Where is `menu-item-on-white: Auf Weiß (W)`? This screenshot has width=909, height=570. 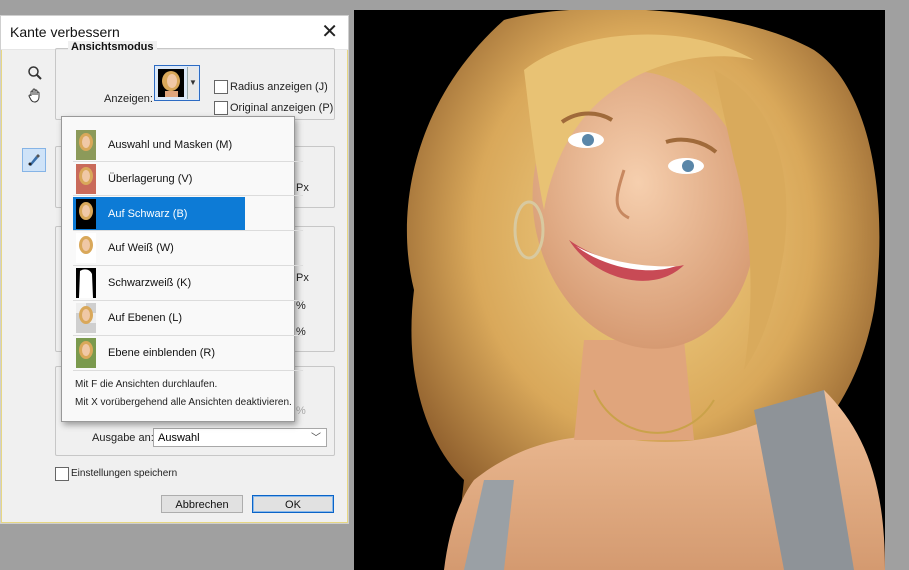 menu-item-on-white: Auf Weiß (W) is located at coordinates (159, 247).